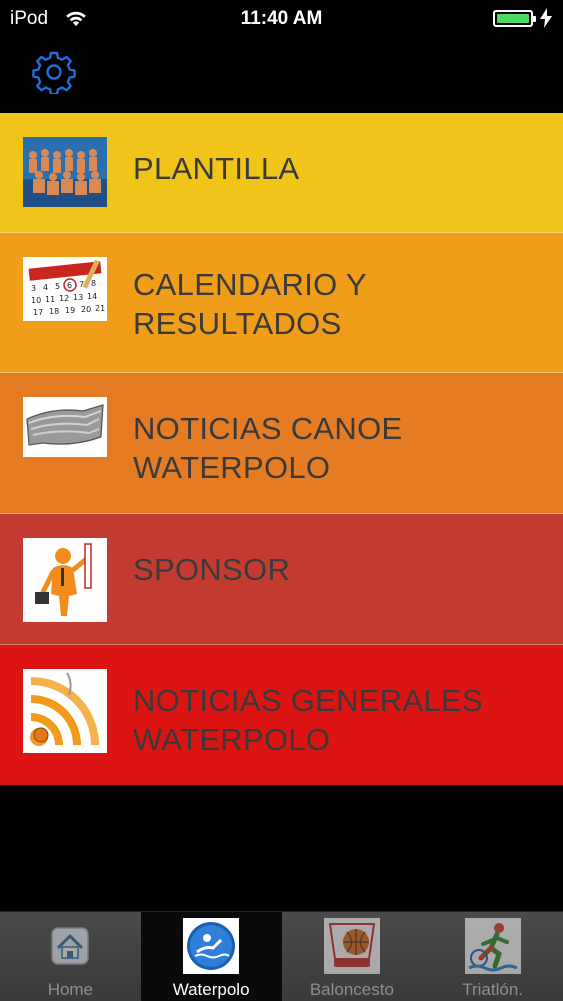  What do you see at coordinates (50, 299) in the screenshot?
I see `svg-text: 11` at bounding box center [50, 299].